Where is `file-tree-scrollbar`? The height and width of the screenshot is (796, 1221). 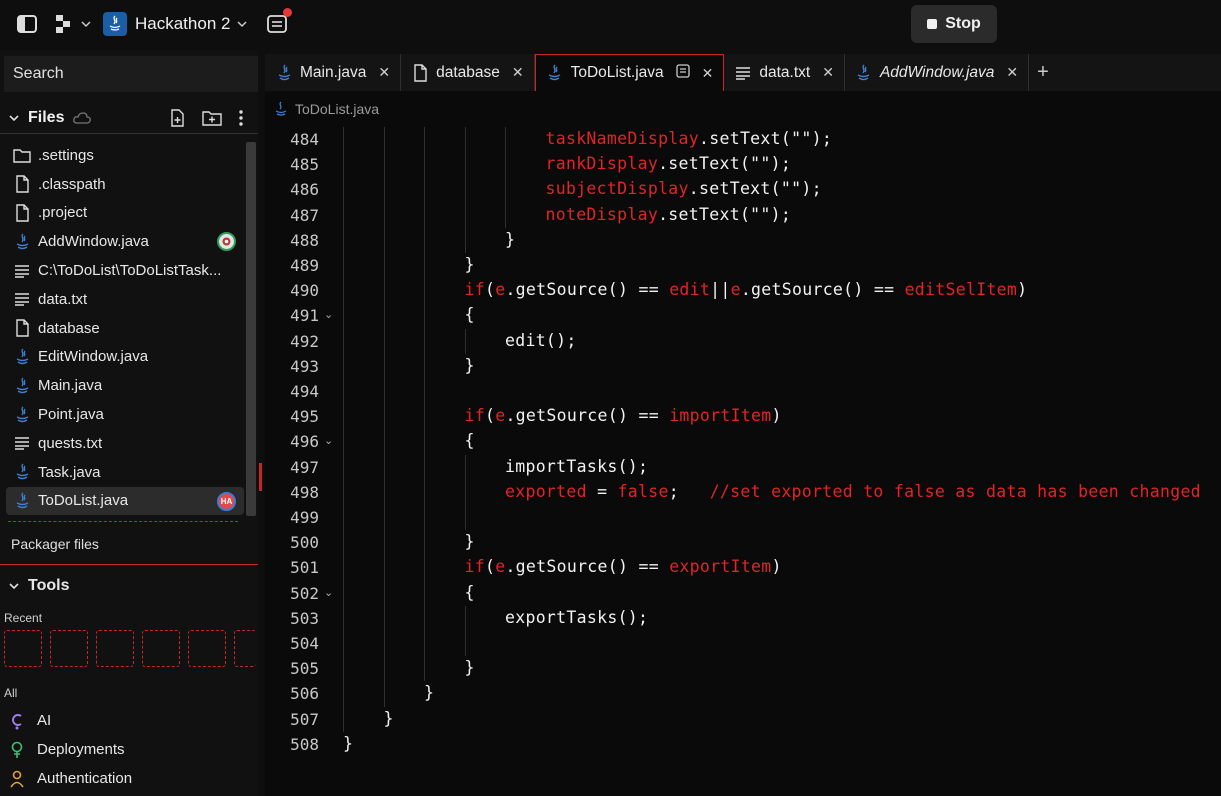 file-tree-scrollbar is located at coordinates (251, 329).